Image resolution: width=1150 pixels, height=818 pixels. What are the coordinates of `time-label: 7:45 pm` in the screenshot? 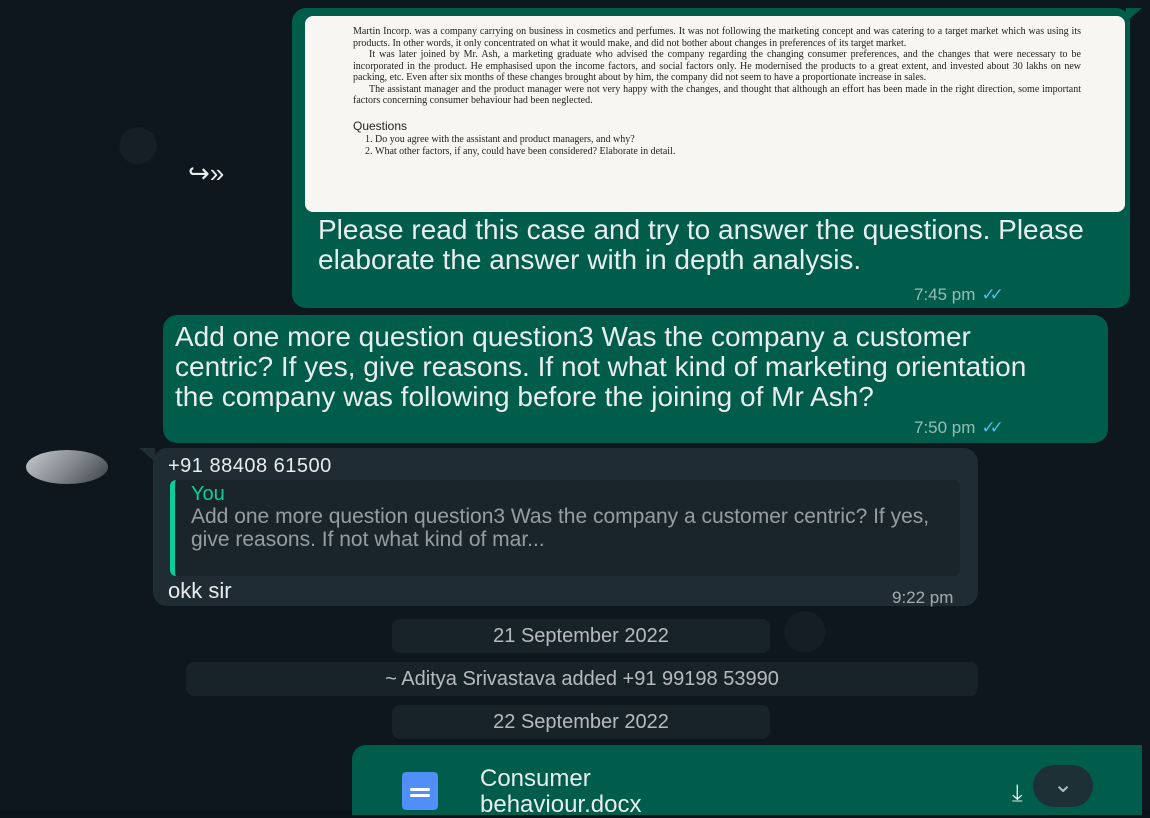 It's located at (945, 294).